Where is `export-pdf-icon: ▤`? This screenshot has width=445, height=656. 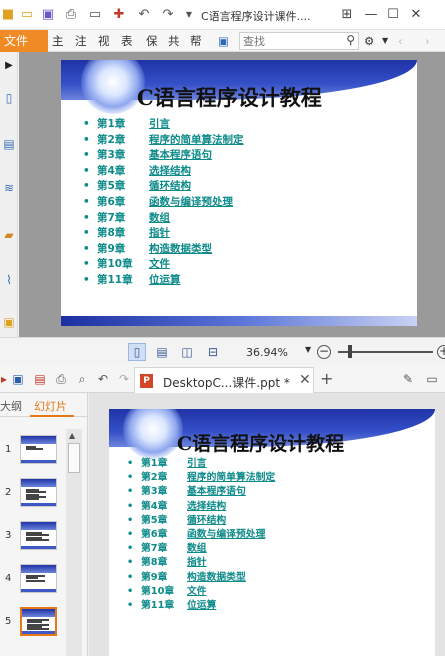
export-pdf-icon: ▤ is located at coordinates (40, 379).